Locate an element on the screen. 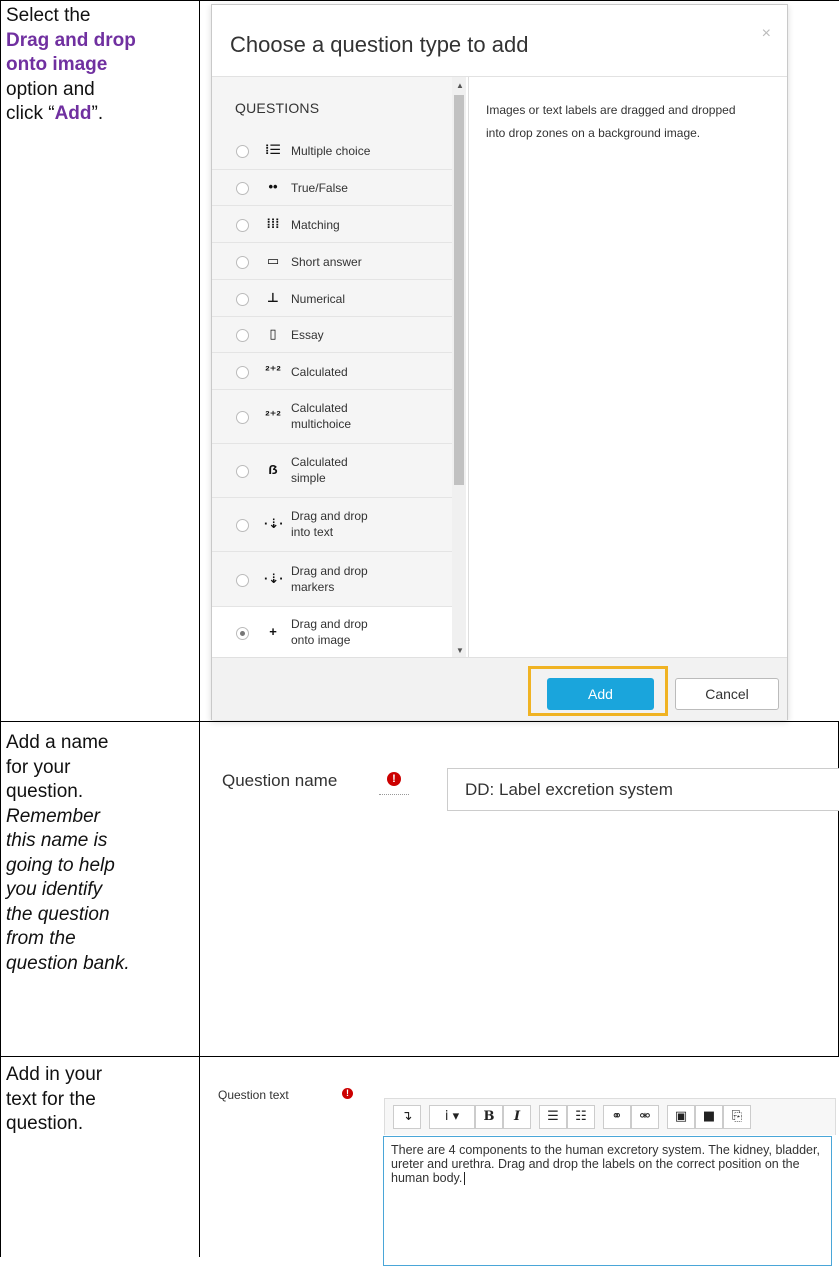 This screenshot has width=839, height=1266. question-type-item: ²⁺² Calculated is located at coordinates (332, 371).